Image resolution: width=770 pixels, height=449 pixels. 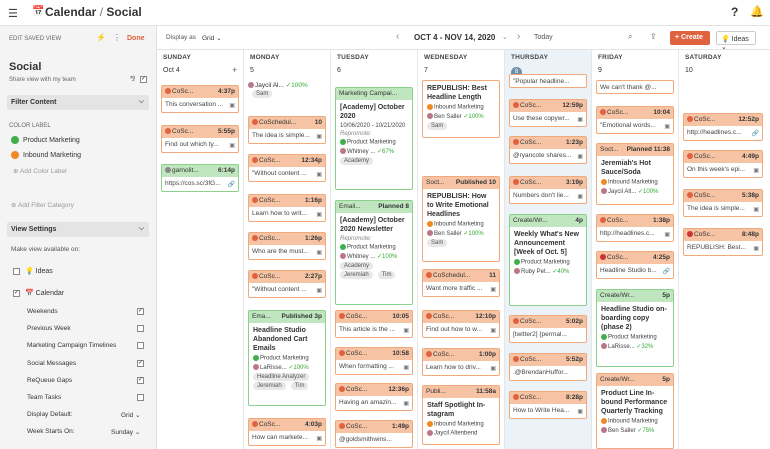 What do you see at coordinates (101, 37) in the screenshot?
I see `lightning-icon: ⚡` at bounding box center [101, 37].